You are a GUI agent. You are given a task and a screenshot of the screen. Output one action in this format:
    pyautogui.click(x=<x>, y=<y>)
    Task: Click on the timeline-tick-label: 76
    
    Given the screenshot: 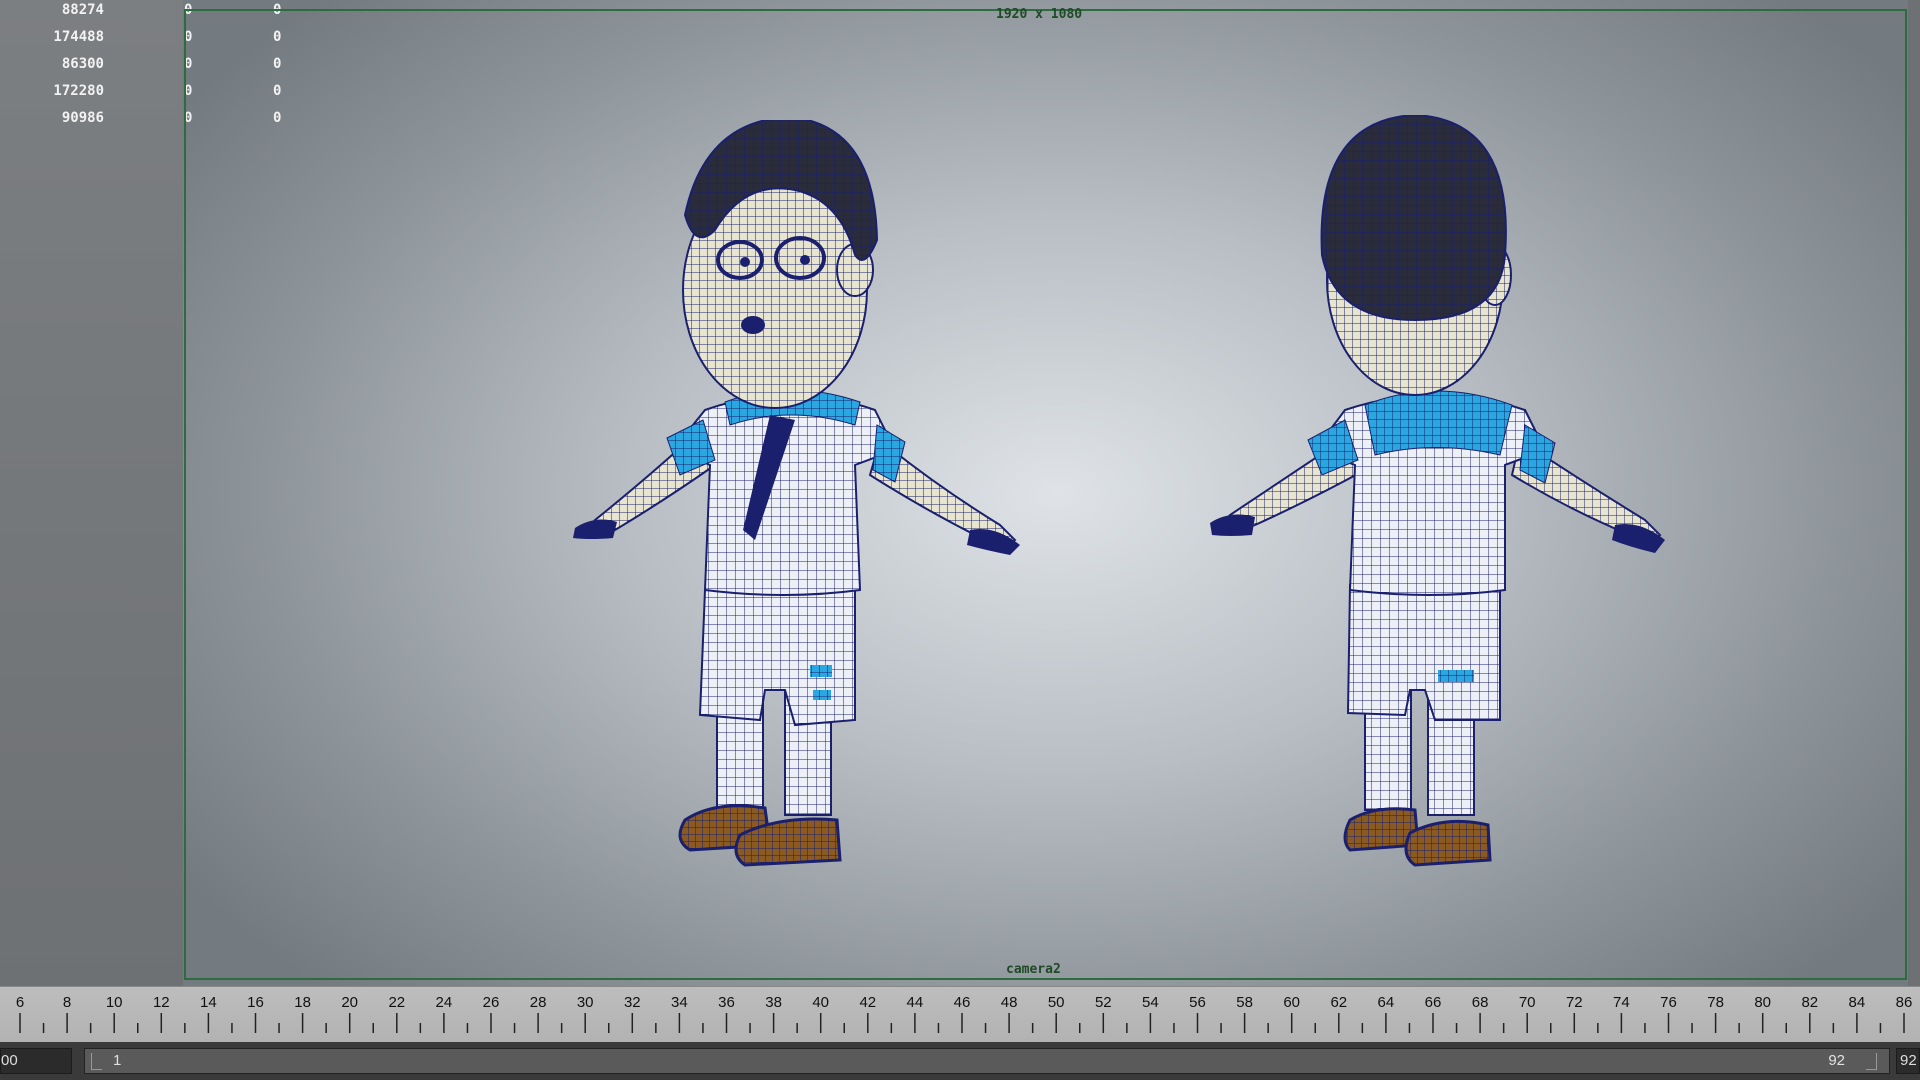 What is the action you would take?
    pyautogui.click(x=1668, y=1002)
    